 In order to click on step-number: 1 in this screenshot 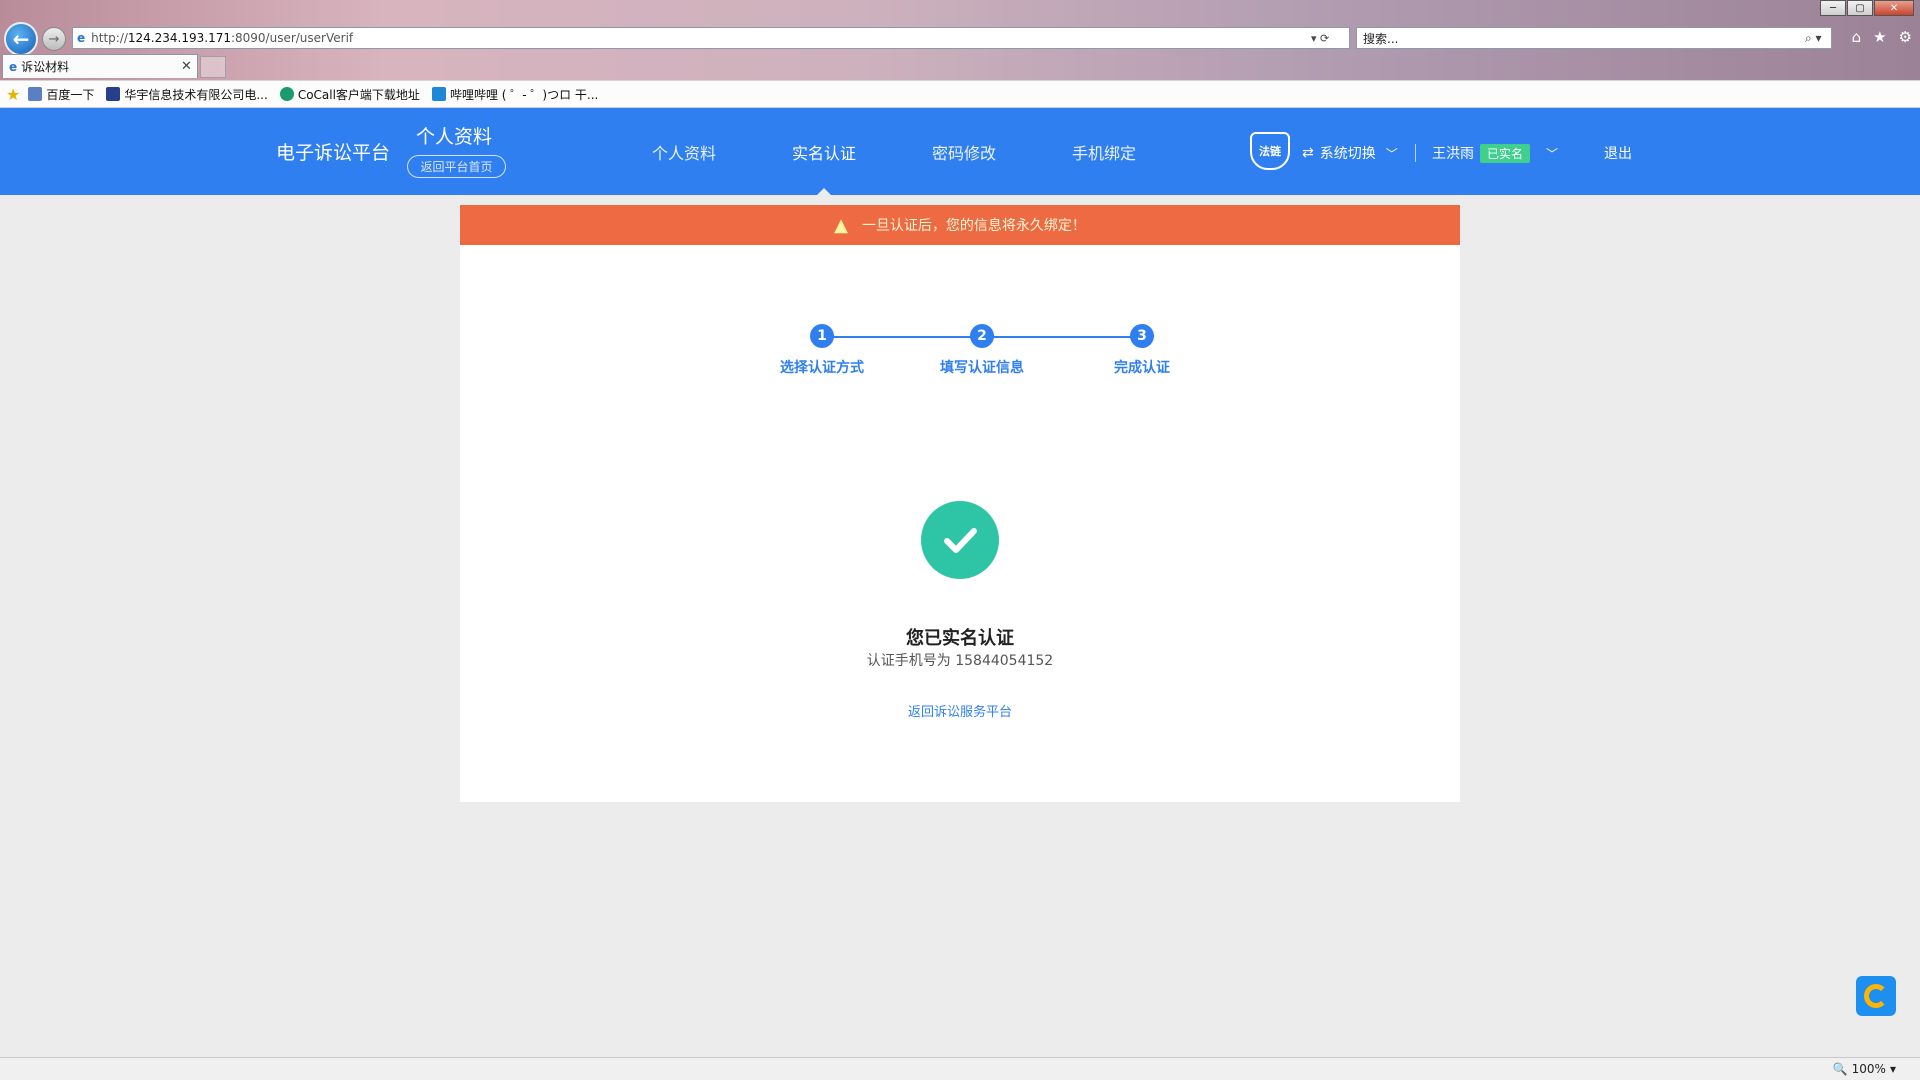, I will do `click(822, 336)`.